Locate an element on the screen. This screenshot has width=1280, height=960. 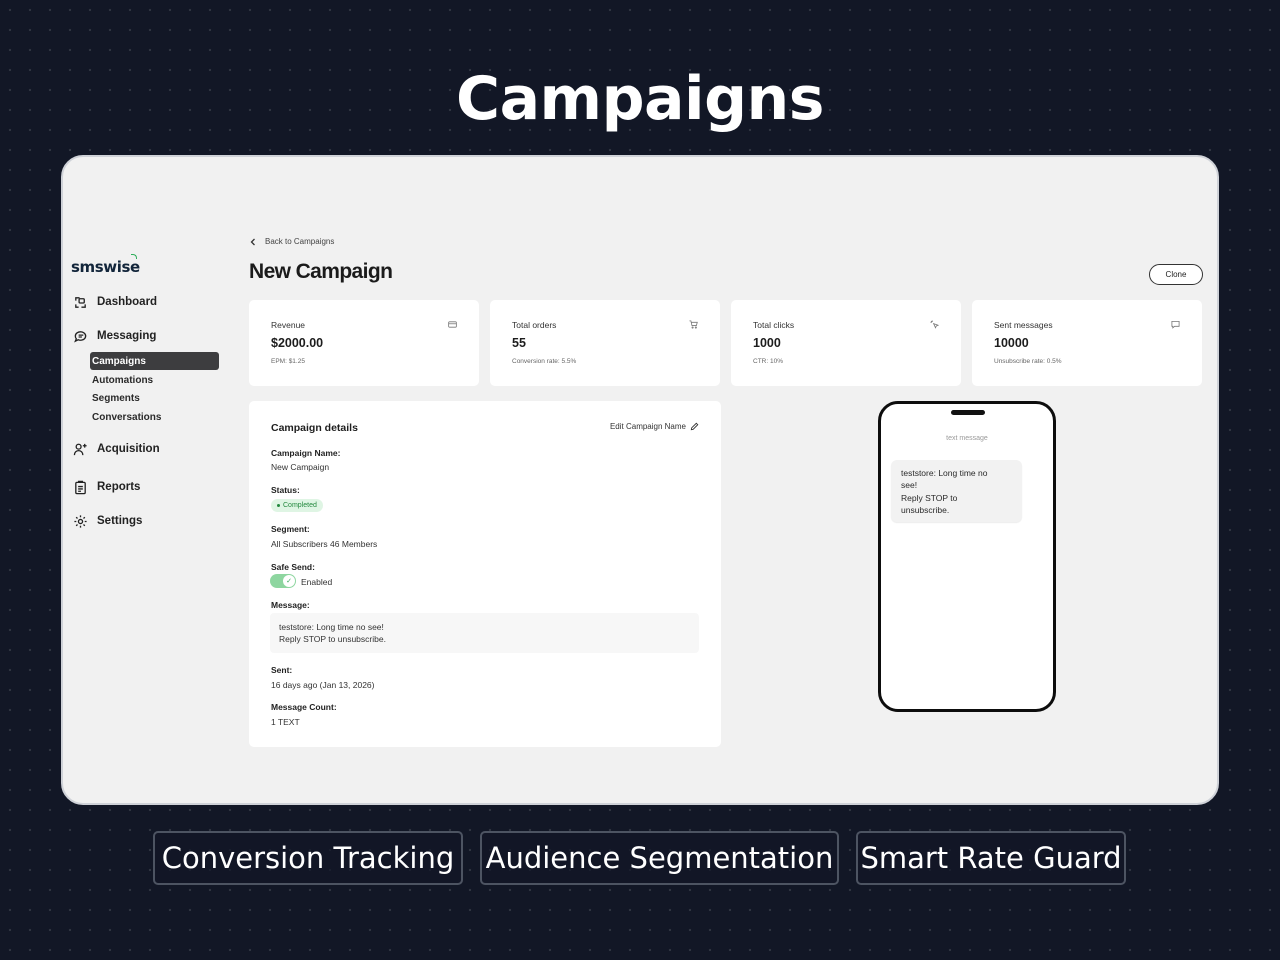
bubble-line: see! is located at coordinates (909, 485).